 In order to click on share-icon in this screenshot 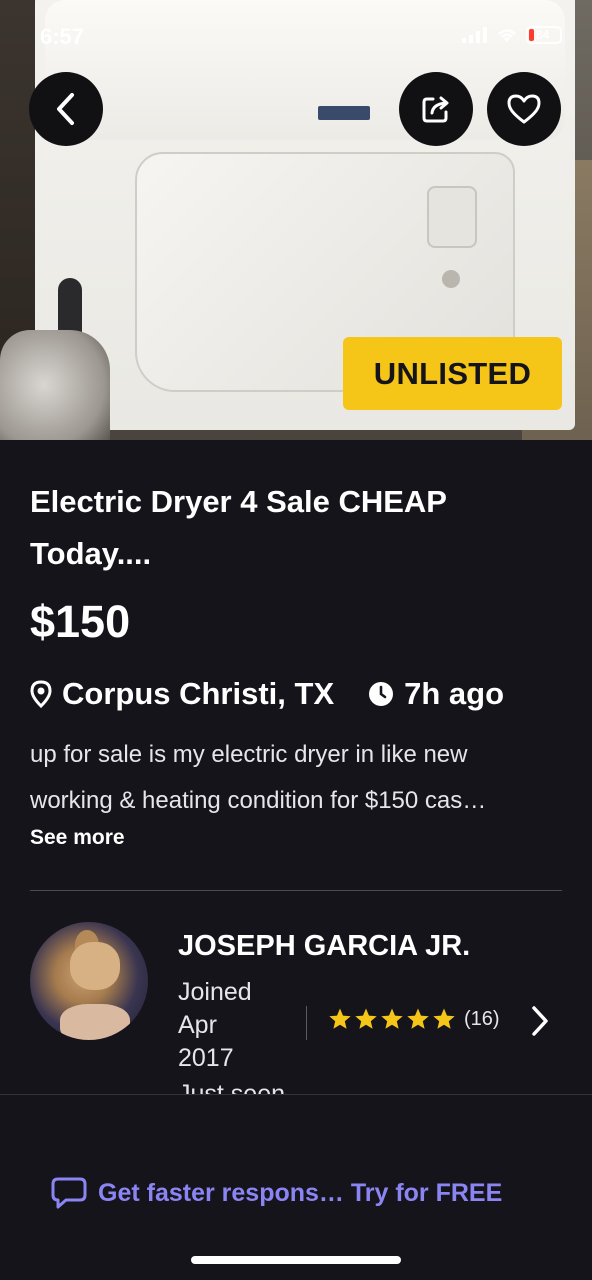, I will do `click(435, 109)`.